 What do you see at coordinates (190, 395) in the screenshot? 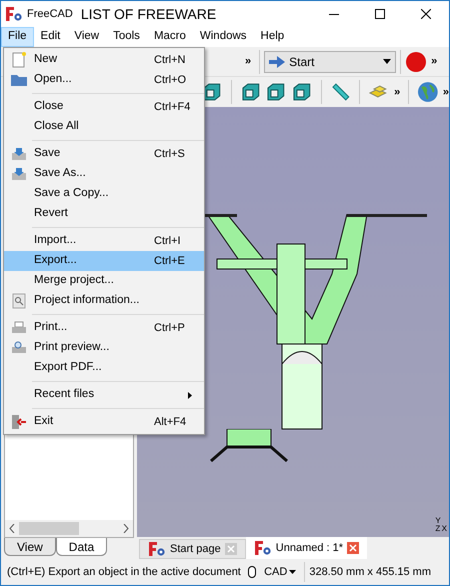
I see `submenu-arrow-icon` at bounding box center [190, 395].